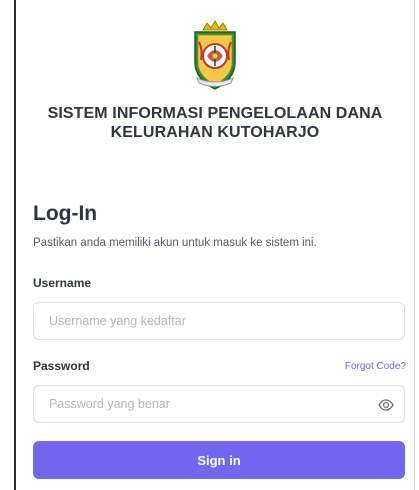 The width and height of the screenshot is (419, 490). What do you see at coordinates (375, 366) in the screenshot?
I see `forgot-code-link: Forgot Code?` at bounding box center [375, 366].